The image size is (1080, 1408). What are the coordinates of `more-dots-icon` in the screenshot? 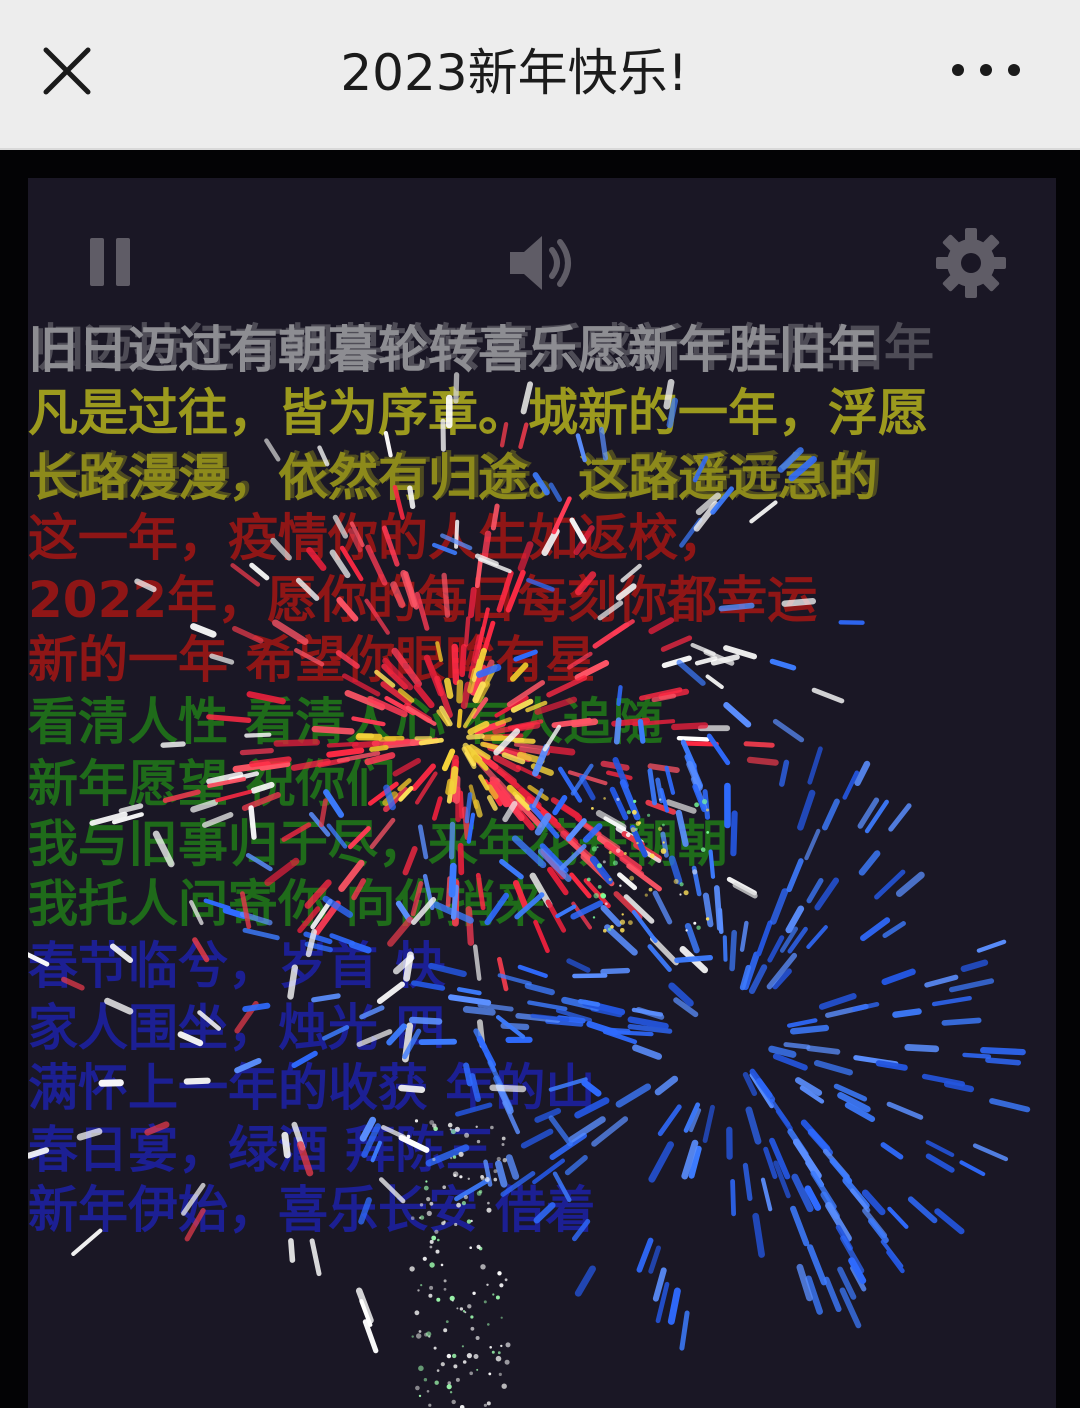 It's located at (986, 70).